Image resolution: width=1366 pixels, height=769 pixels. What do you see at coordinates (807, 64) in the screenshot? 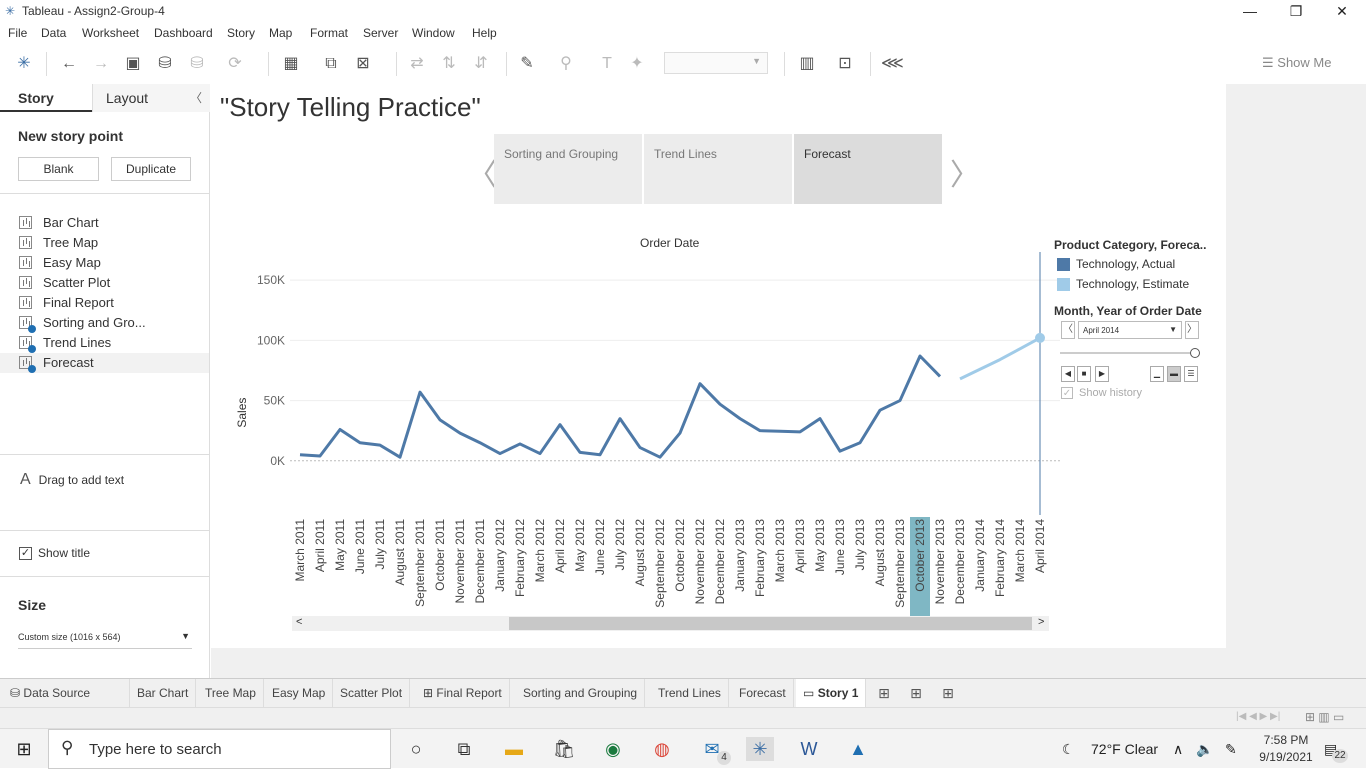
I see `show-cards-icon: ▥` at bounding box center [807, 64].